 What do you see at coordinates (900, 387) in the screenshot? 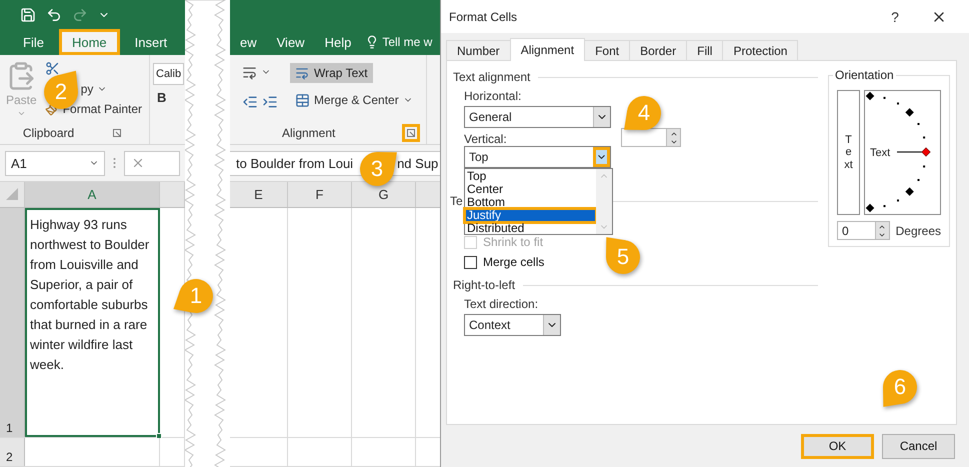
I see `step-number-tooltip: 6` at bounding box center [900, 387].